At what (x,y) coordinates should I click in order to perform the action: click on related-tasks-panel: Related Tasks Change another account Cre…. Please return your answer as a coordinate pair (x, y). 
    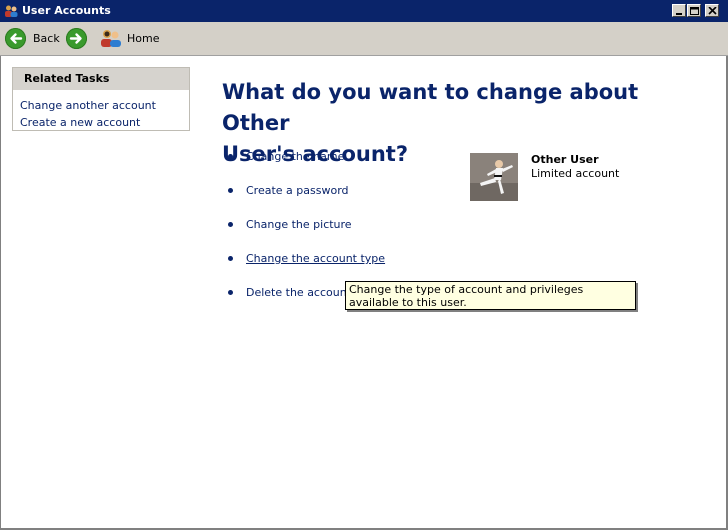
    Looking at the image, I should click on (101, 99).